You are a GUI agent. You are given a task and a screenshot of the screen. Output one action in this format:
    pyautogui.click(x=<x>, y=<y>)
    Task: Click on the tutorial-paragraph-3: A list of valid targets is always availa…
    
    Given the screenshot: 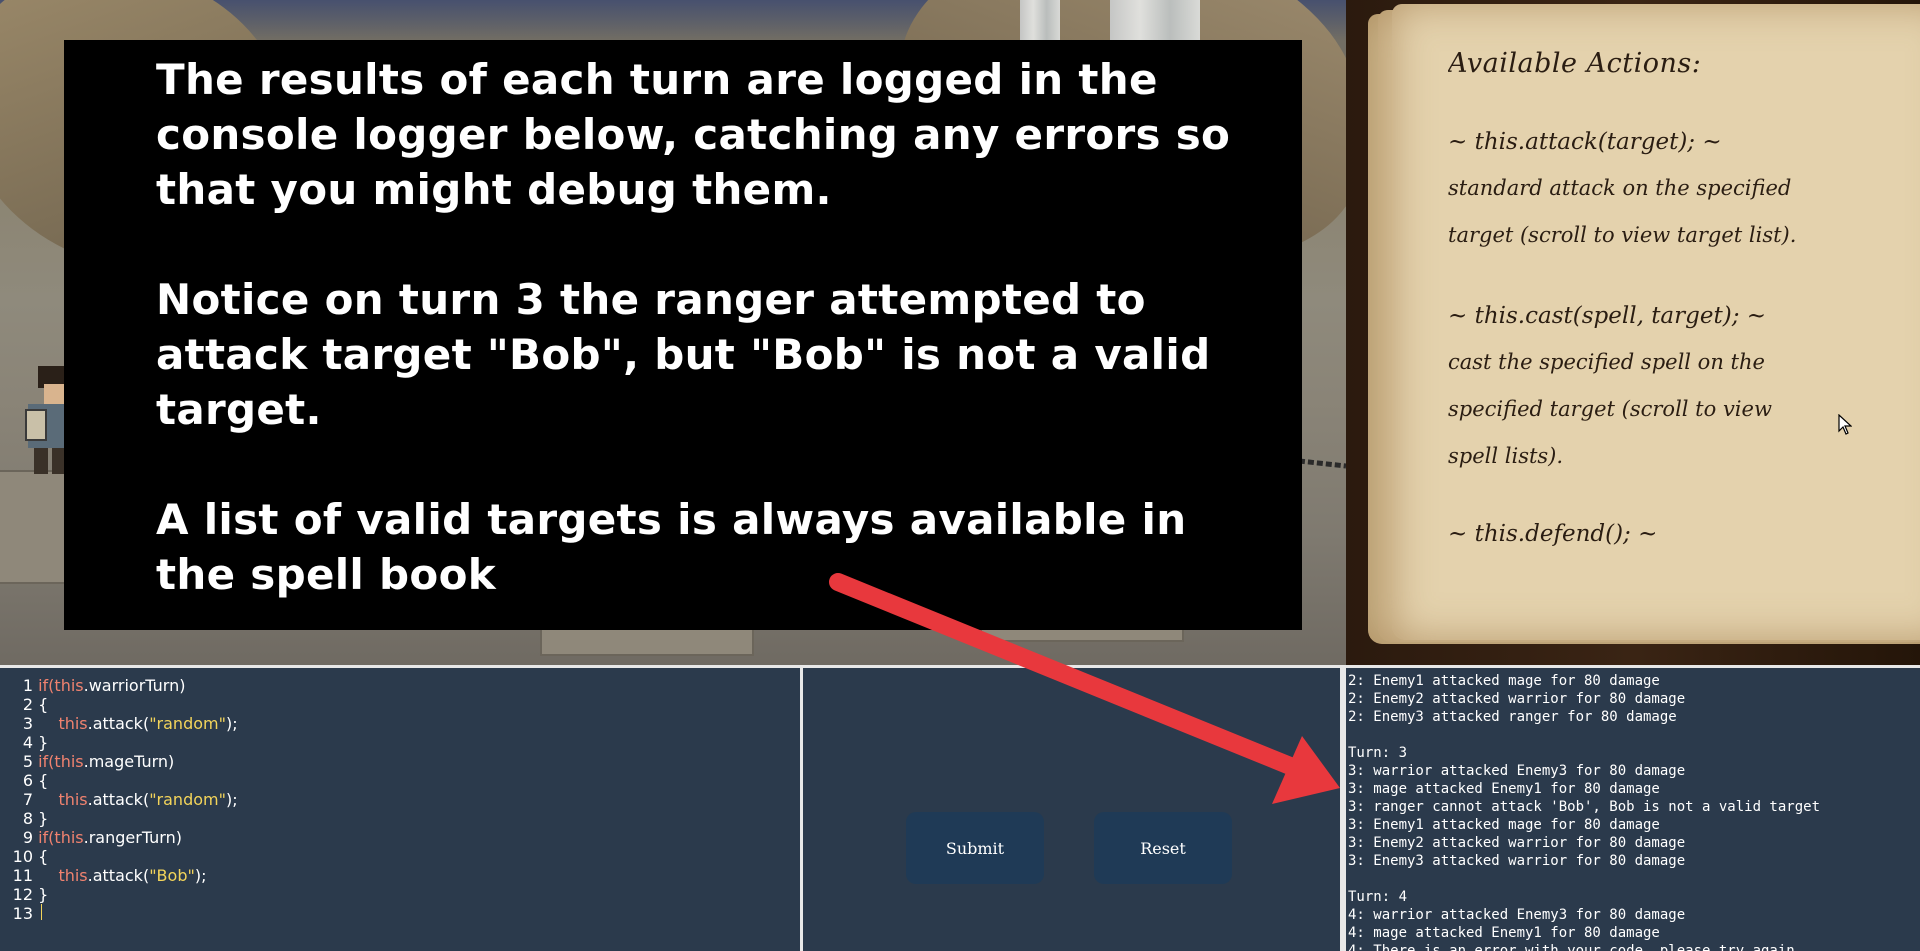 What is the action you would take?
    pyautogui.click(x=671, y=547)
    